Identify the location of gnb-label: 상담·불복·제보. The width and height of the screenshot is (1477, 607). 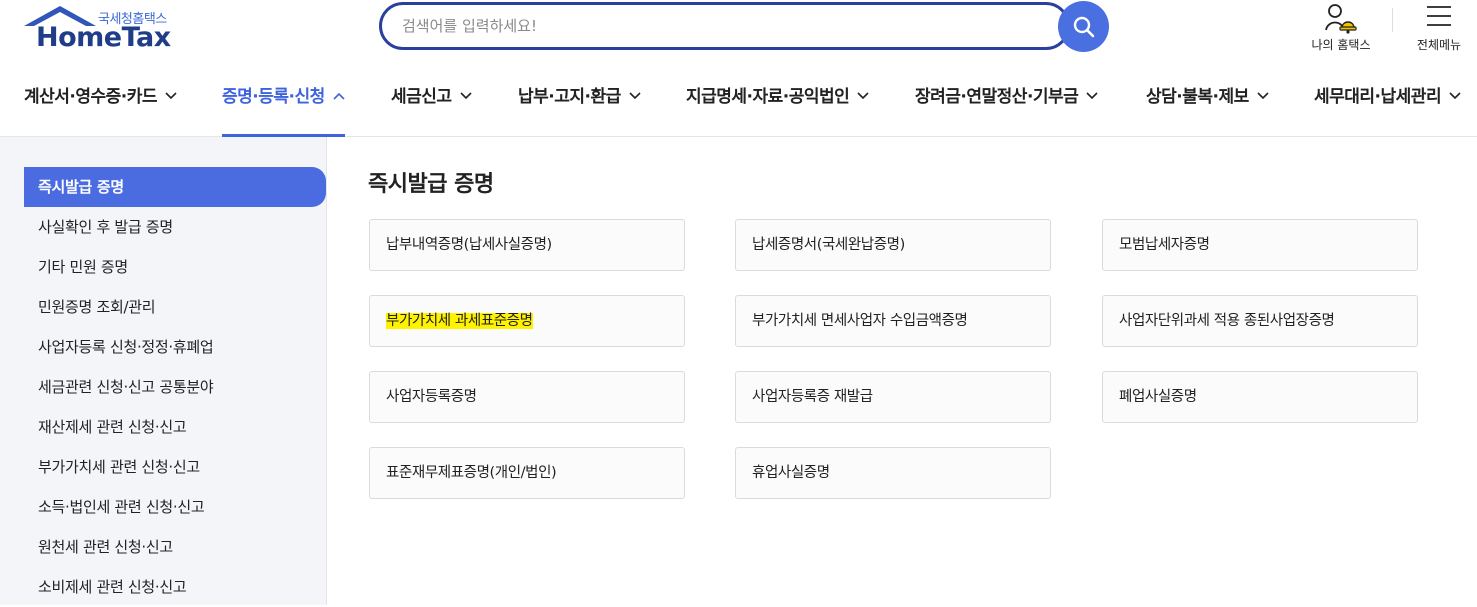
(1197, 97).